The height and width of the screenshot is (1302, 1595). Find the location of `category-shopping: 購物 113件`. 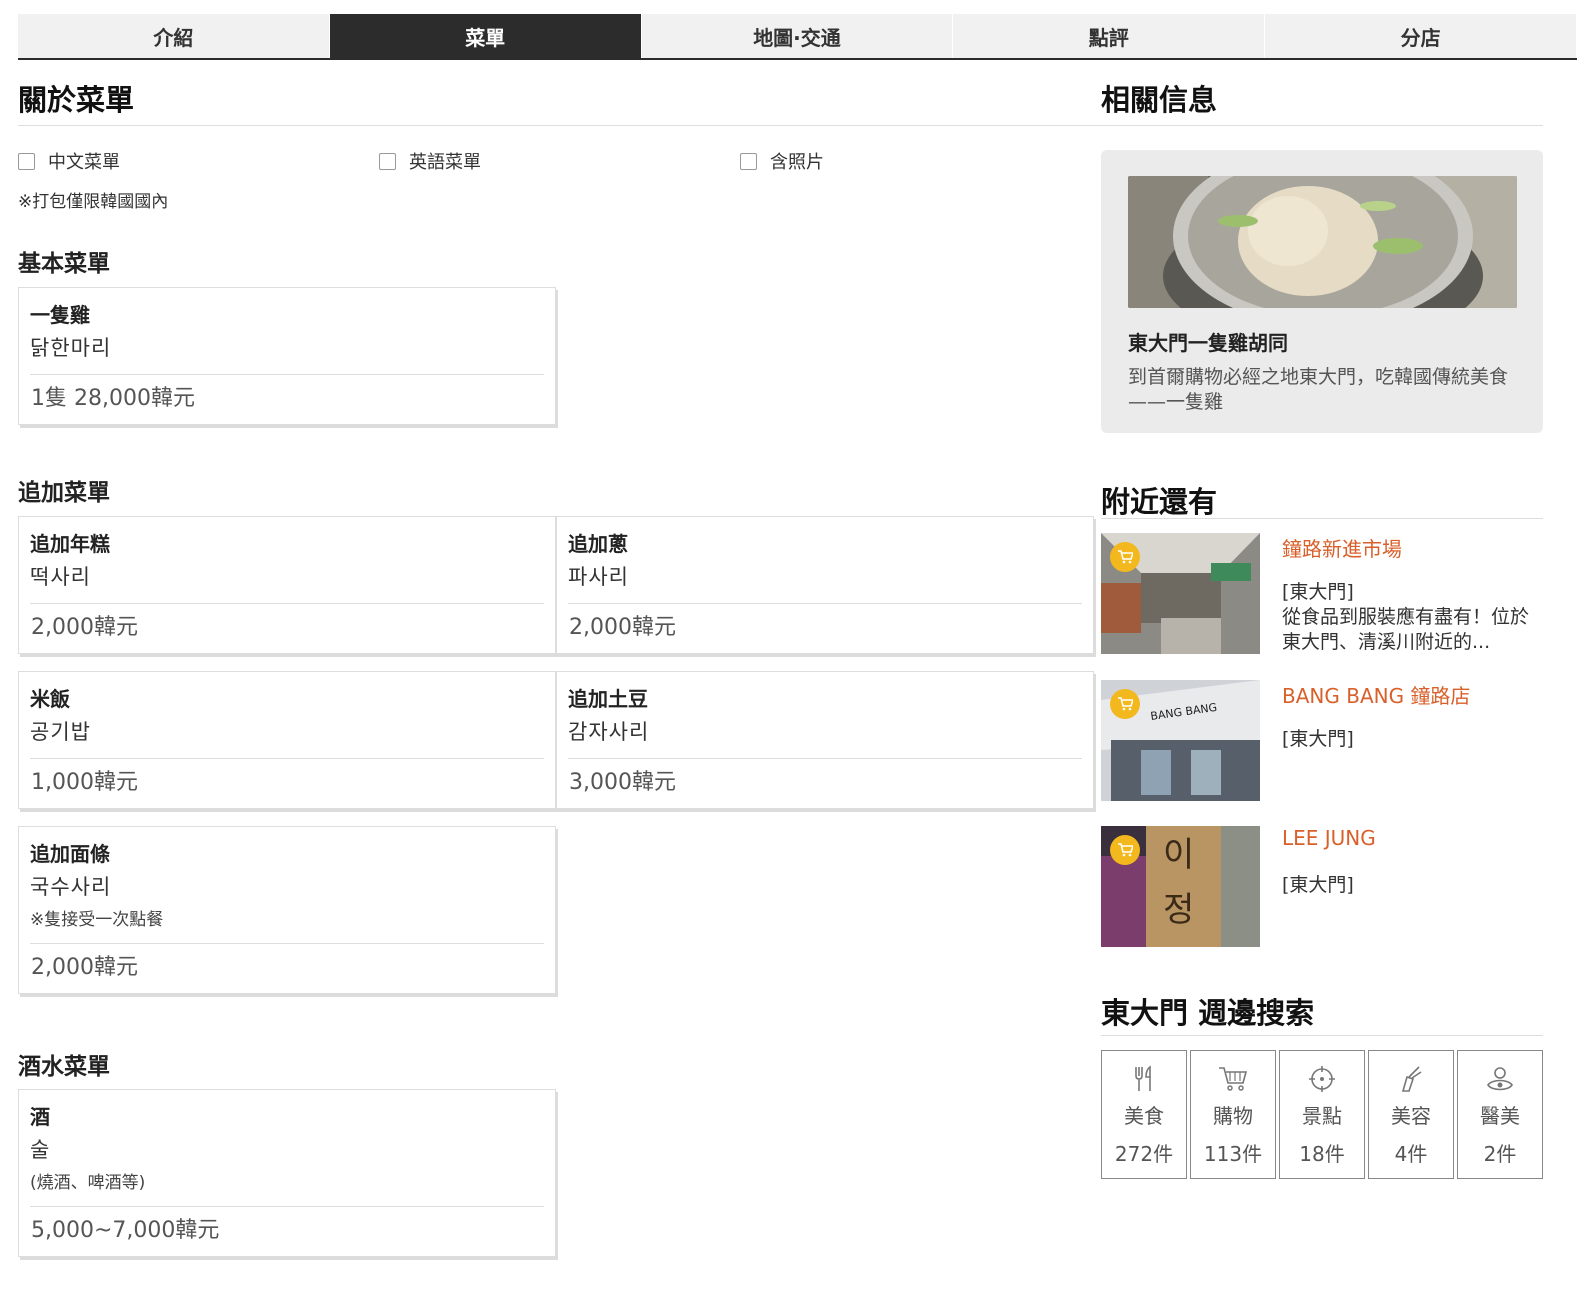

category-shopping: 購物 113件 is located at coordinates (1233, 1114).